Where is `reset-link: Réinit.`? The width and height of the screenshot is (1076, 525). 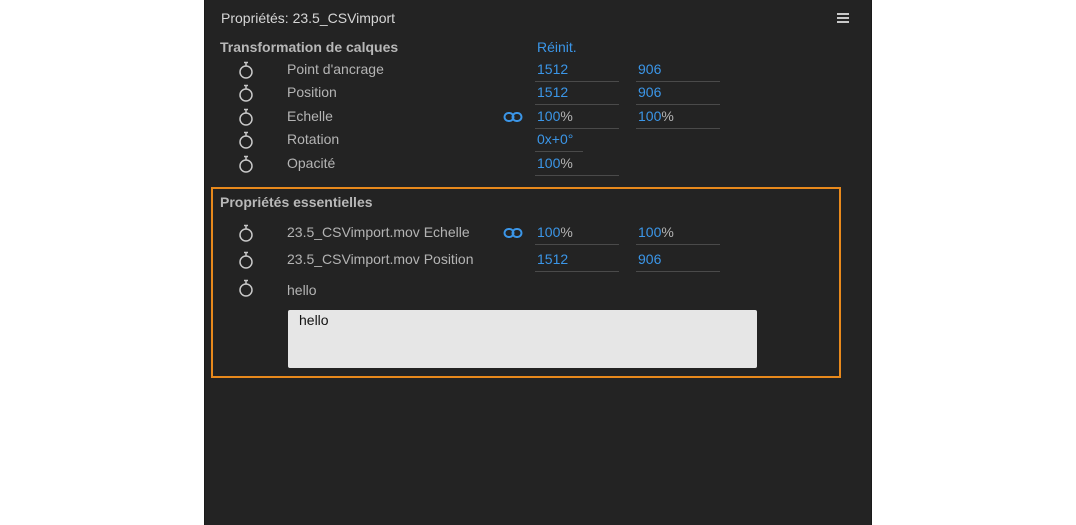
reset-link: Réinit. is located at coordinates (557, 47).